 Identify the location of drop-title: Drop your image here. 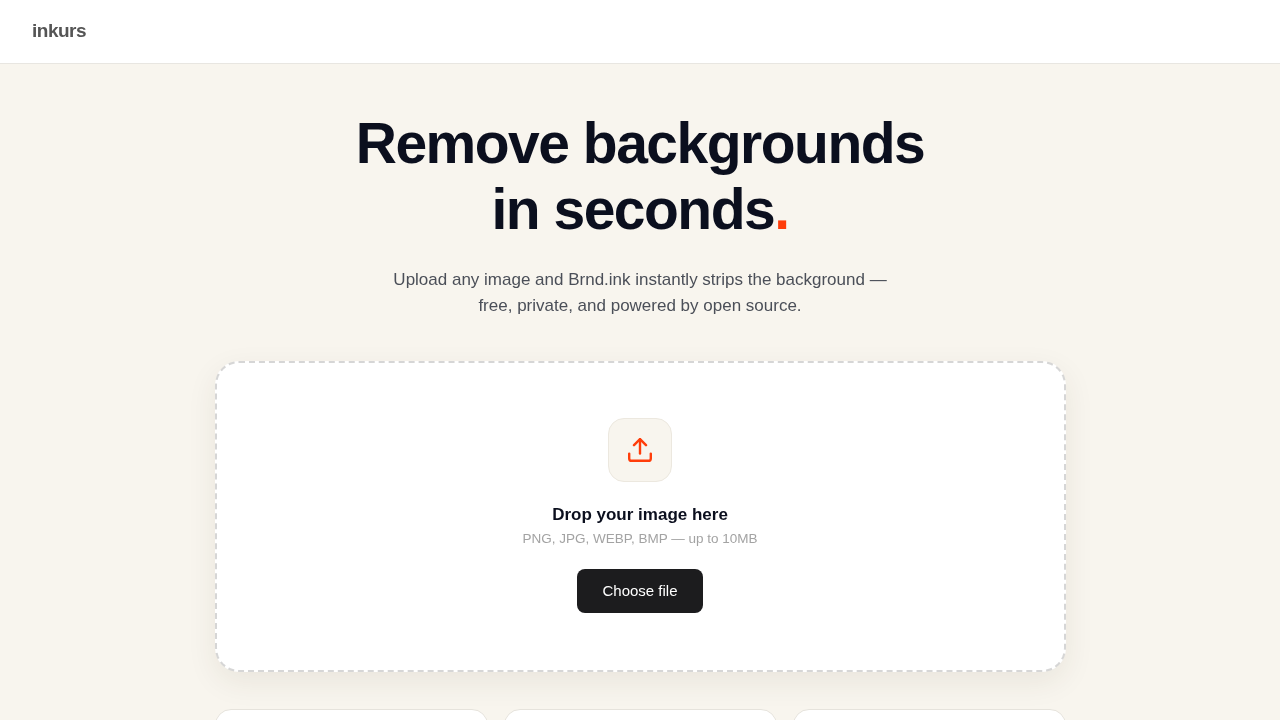
(640, 515).